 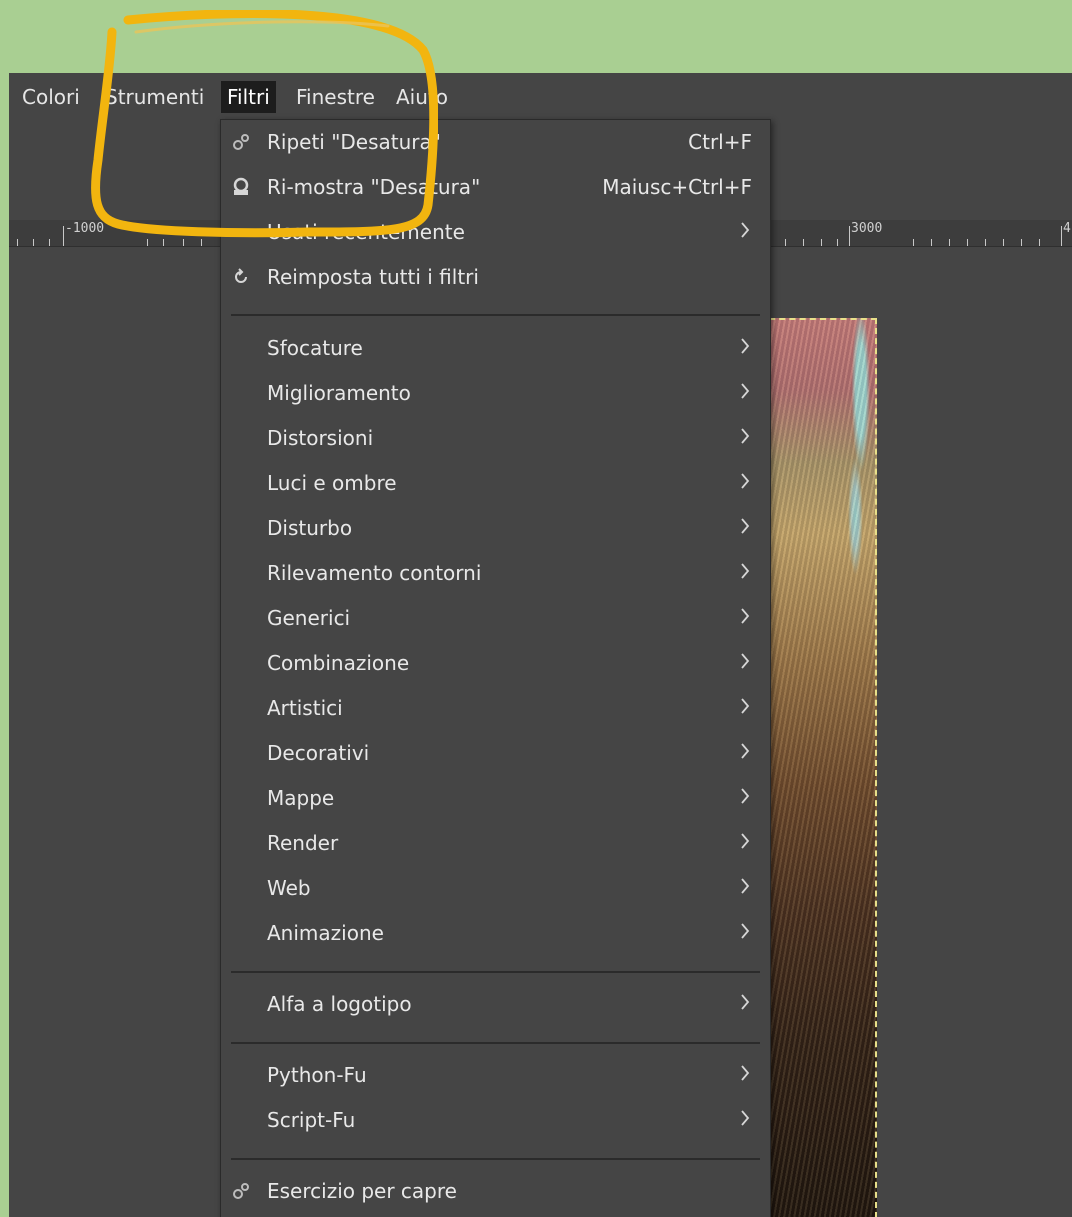 I want to click on menu-item-label: Mappe, so click(x=301, y=798).